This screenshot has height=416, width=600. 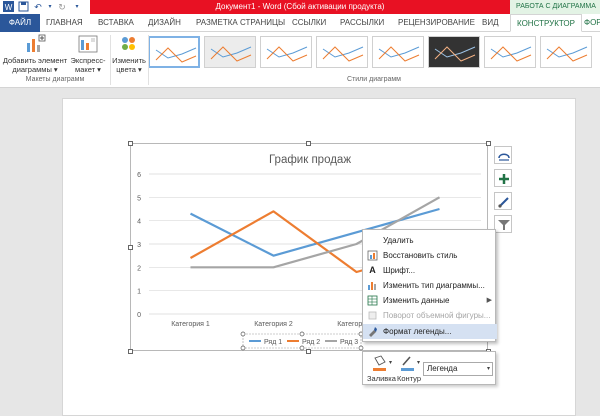 I want to click on legend-label: Ряд 2, so click(x=311, y=342).